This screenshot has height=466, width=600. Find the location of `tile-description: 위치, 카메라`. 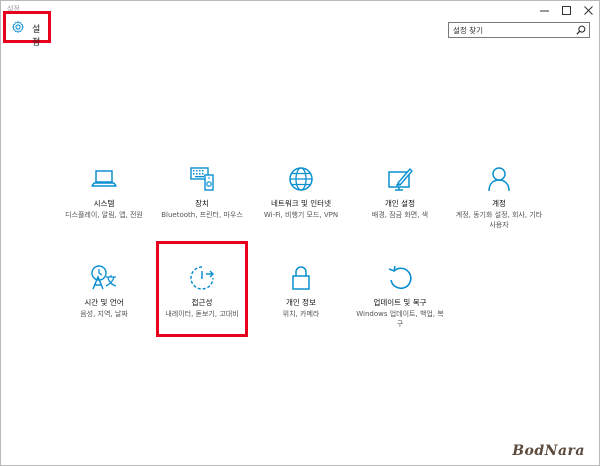

tile-description: 위치, 카메라 is located at coordinates (301, 314).